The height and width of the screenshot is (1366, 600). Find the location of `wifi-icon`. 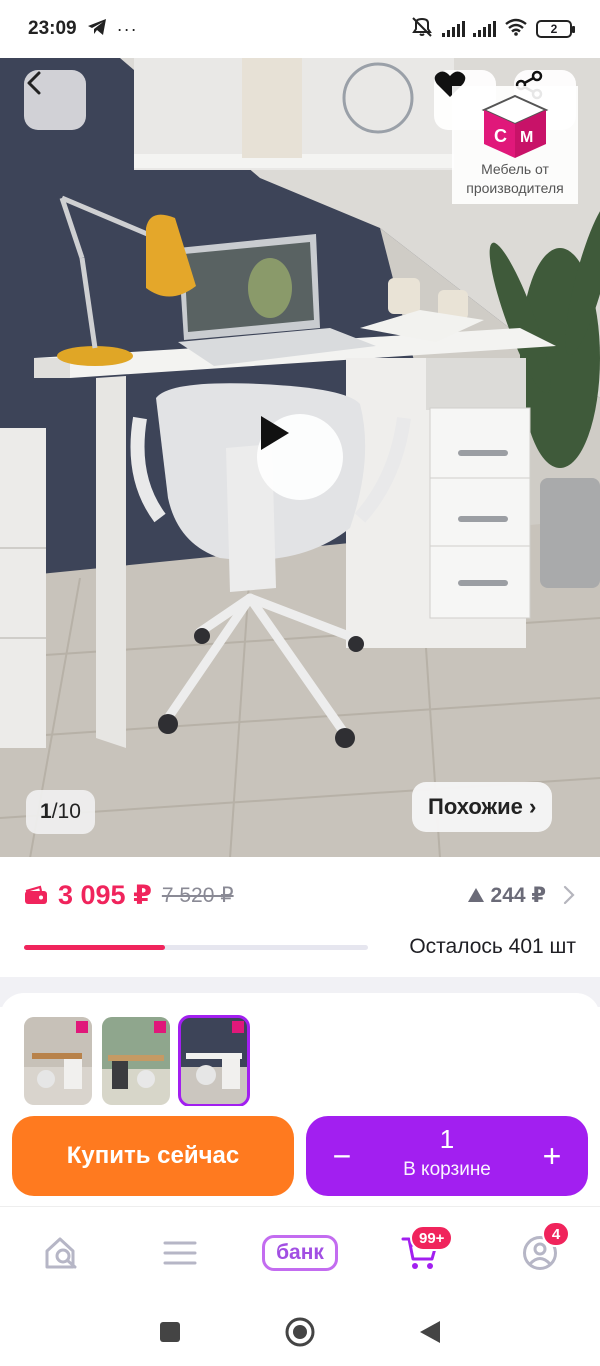

wifi-icon is located at coordinates (516, 29).